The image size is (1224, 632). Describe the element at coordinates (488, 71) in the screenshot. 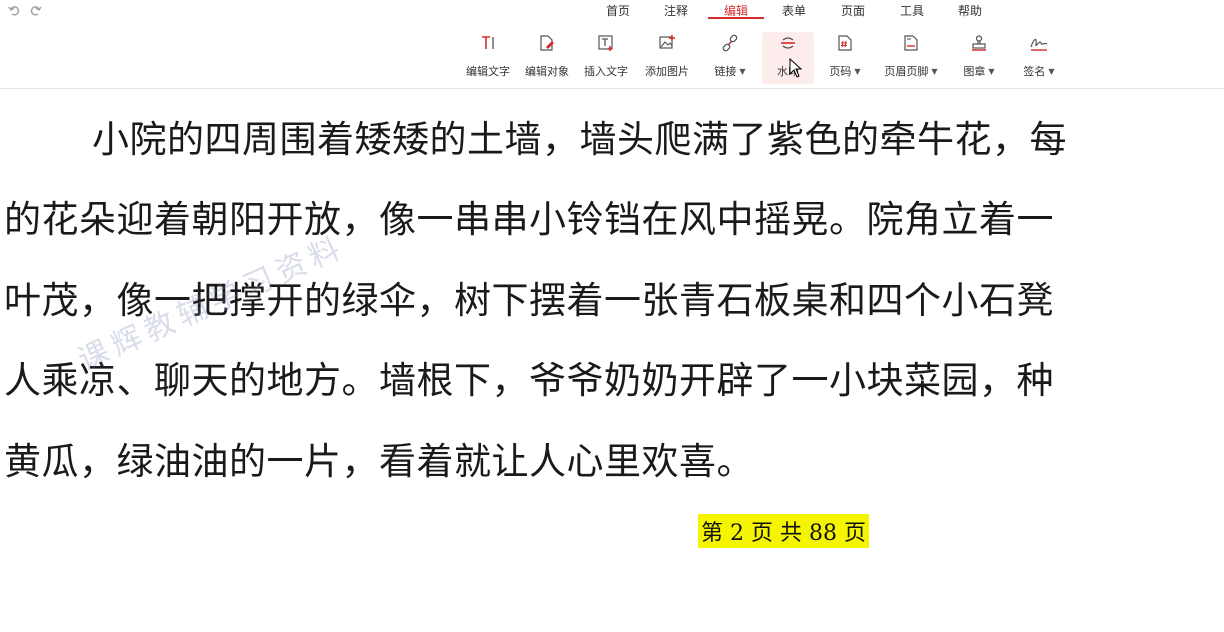

I see `edit-text-label: 编辑文字` at that location.